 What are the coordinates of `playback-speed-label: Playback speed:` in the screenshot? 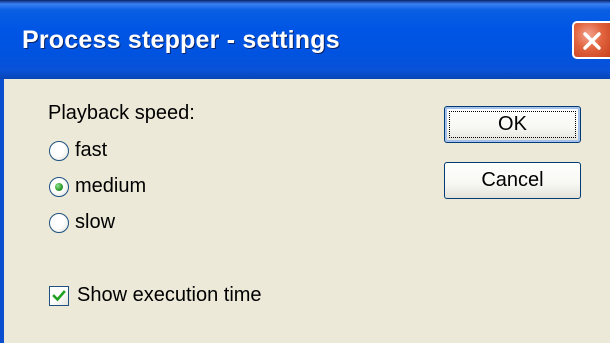 It's located at (121, 113).